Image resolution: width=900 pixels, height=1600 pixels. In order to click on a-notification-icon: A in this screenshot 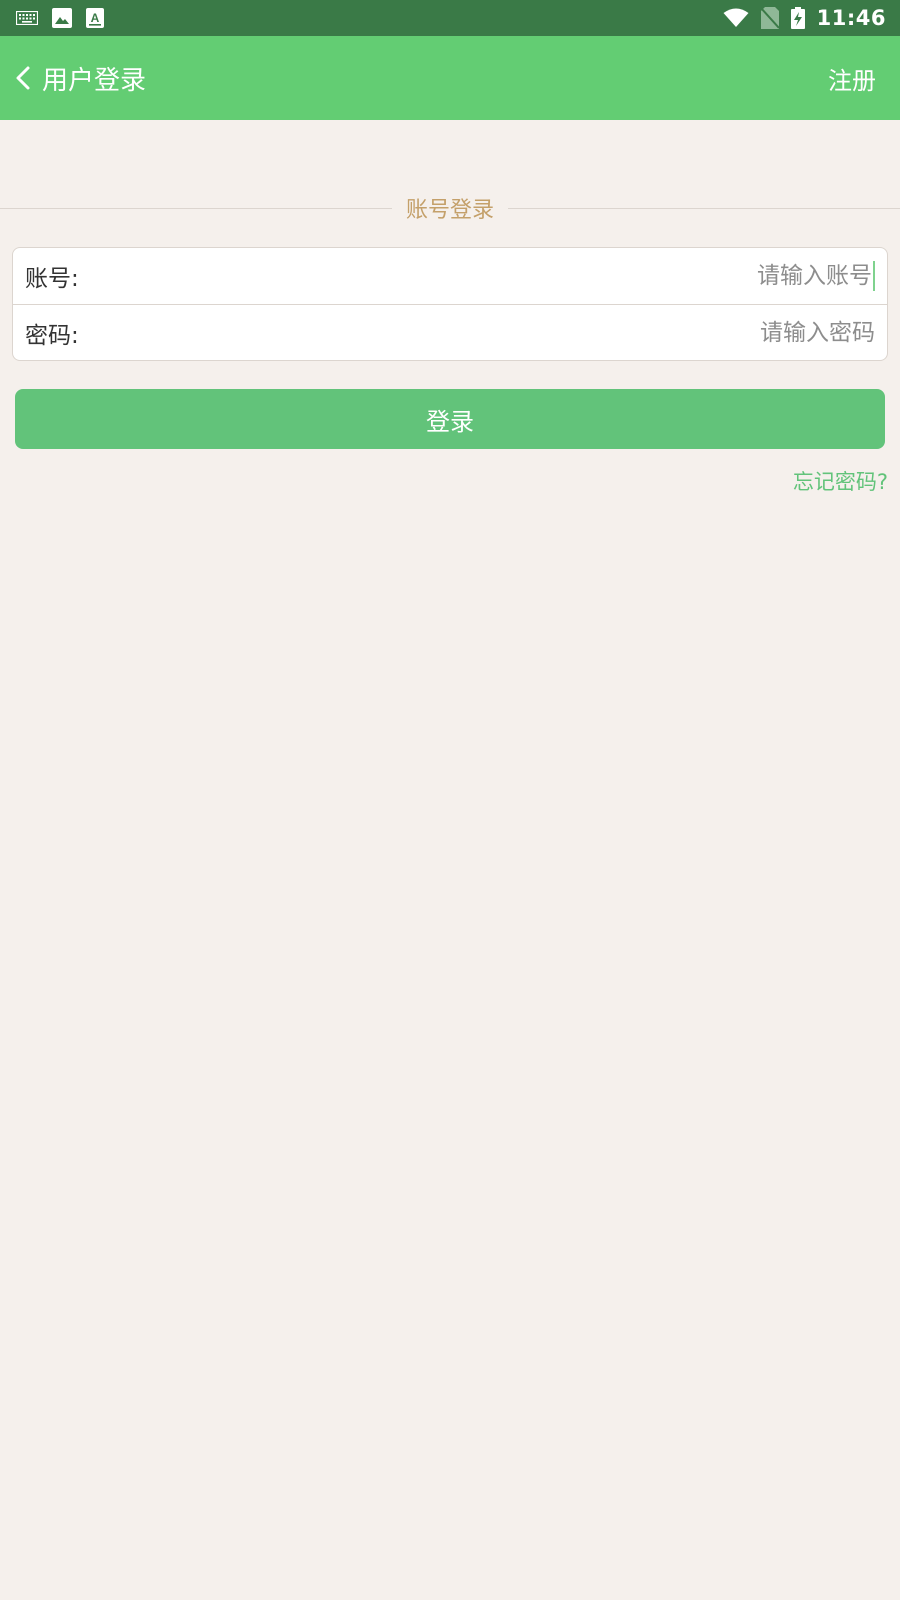, I will do `click(95, 18)`.